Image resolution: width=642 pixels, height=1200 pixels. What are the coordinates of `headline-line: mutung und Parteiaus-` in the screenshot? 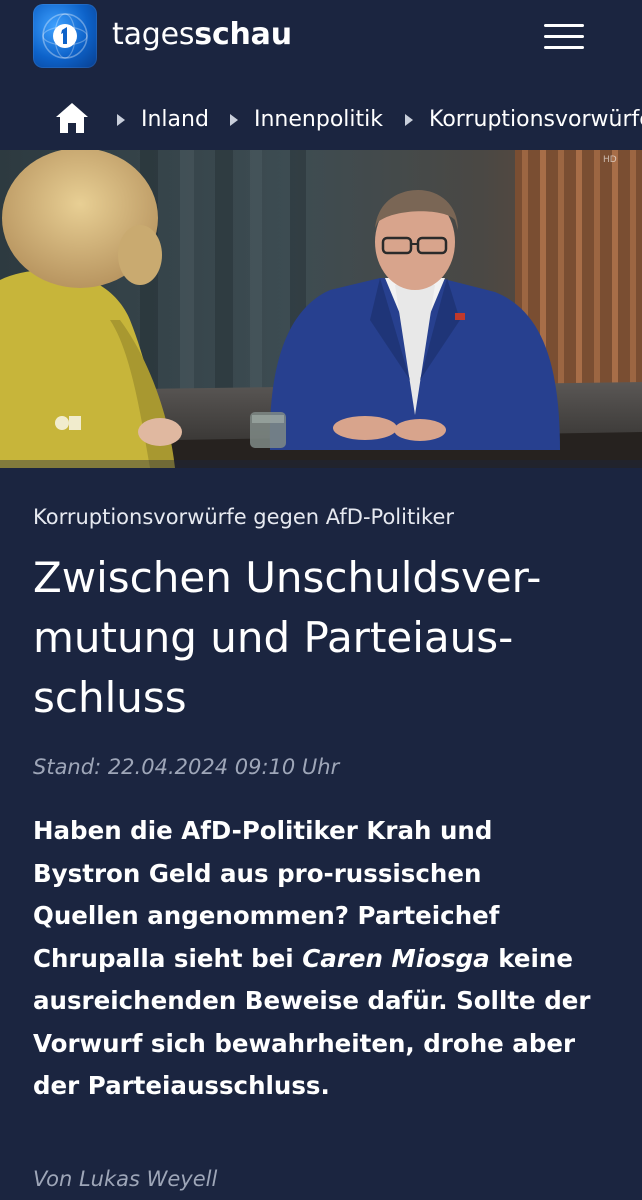 It's located at (273, 637).